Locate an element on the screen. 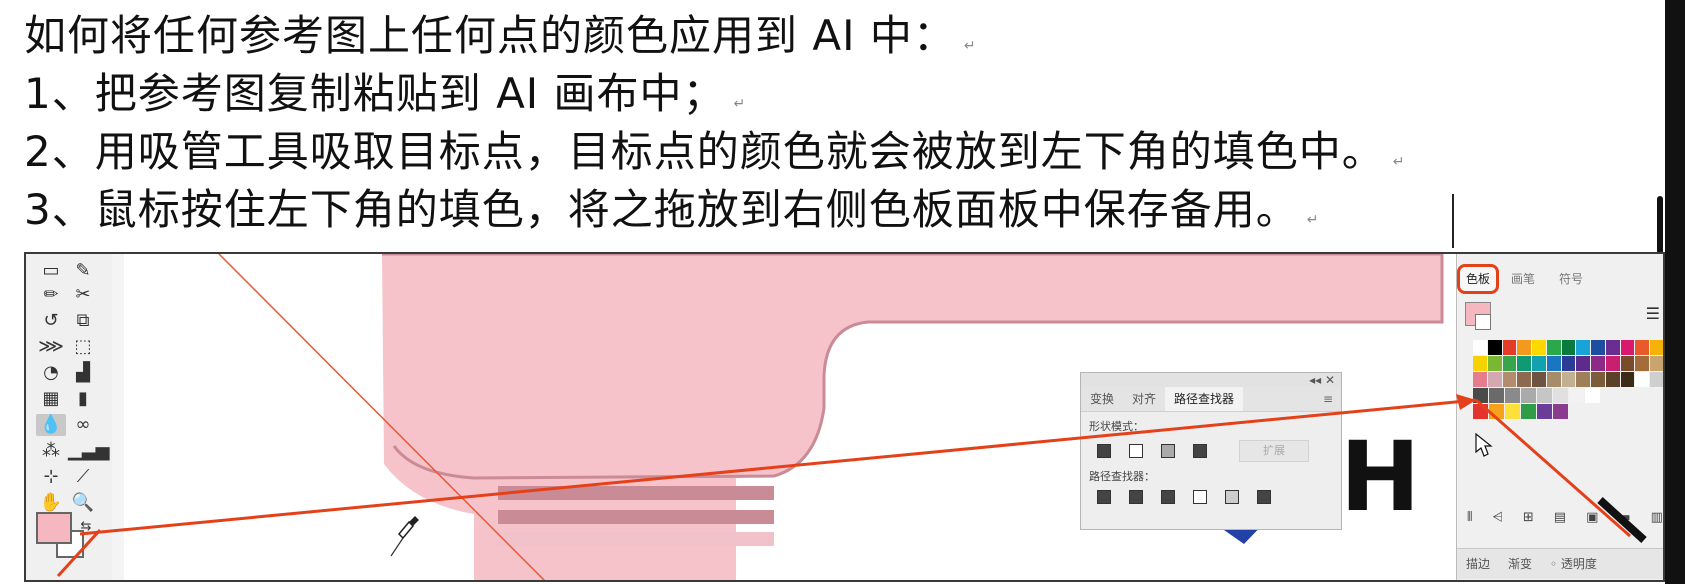 The height and width of the screenshot is (584, 1685). tab-symbols: 符号 is located at coordinates (1571, 279).